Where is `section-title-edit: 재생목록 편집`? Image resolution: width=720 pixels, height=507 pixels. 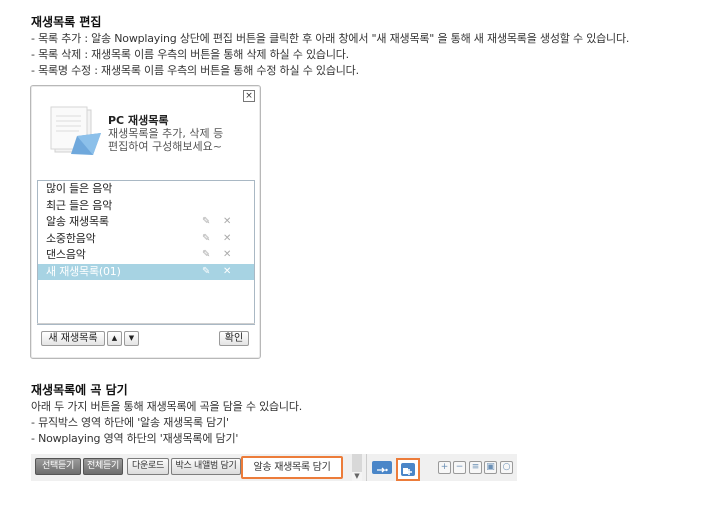 section-title-edit: 재생목록 편집 is located at coordinates (66, 22).